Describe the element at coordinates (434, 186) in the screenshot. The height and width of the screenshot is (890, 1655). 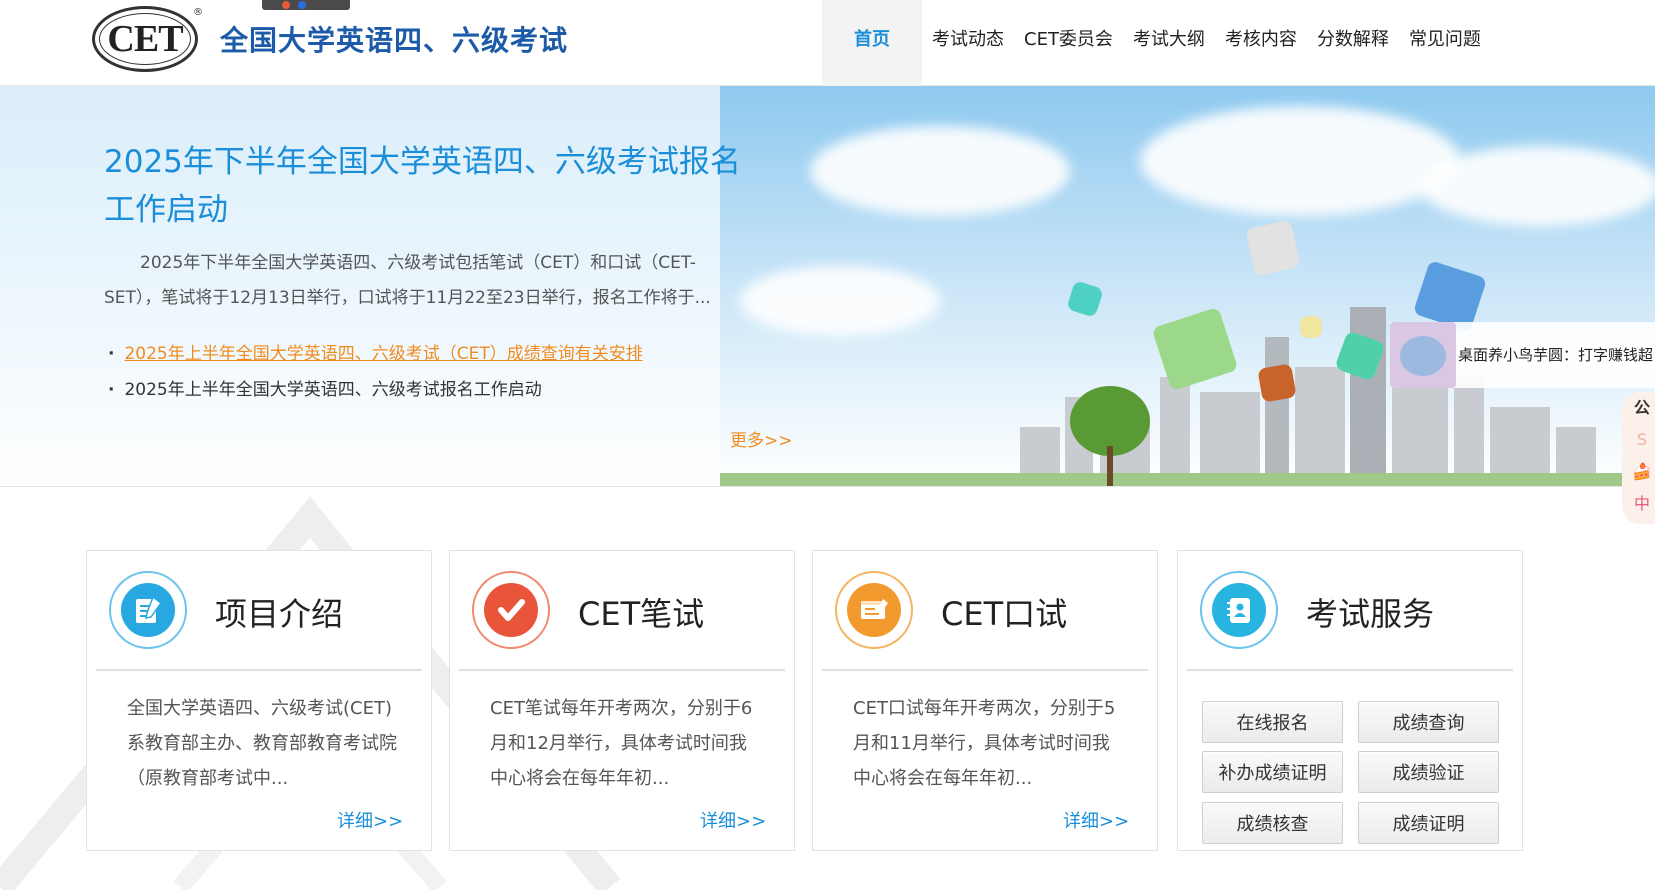
I see `headline-title: 2025年下半年全国大学英语四、六级考试报名工作启动` at that location.